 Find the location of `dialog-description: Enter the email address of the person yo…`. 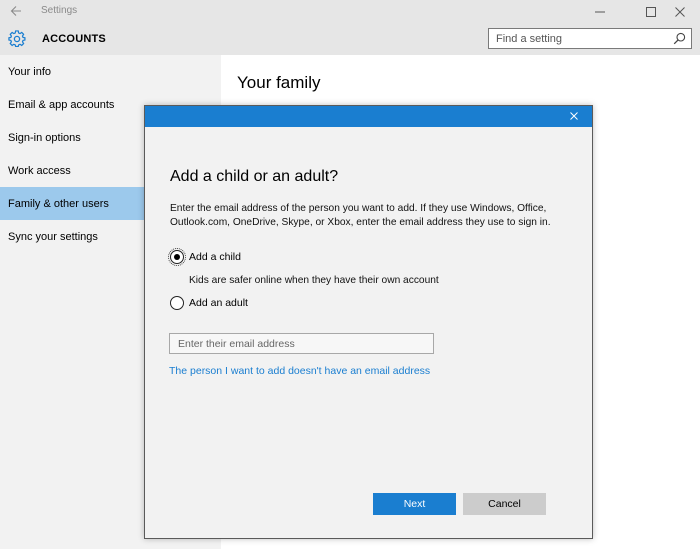

dialog-description: Enter the email address of the person yo… is located at coordinates (360, 215).